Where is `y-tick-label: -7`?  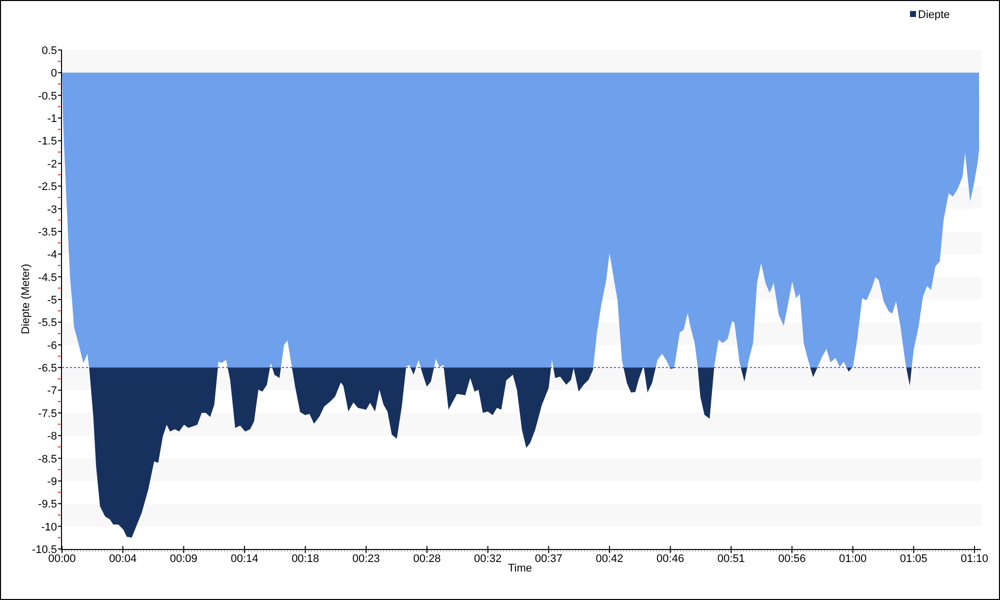
y-tick-label: -7 is located at coordinates (52, 391).